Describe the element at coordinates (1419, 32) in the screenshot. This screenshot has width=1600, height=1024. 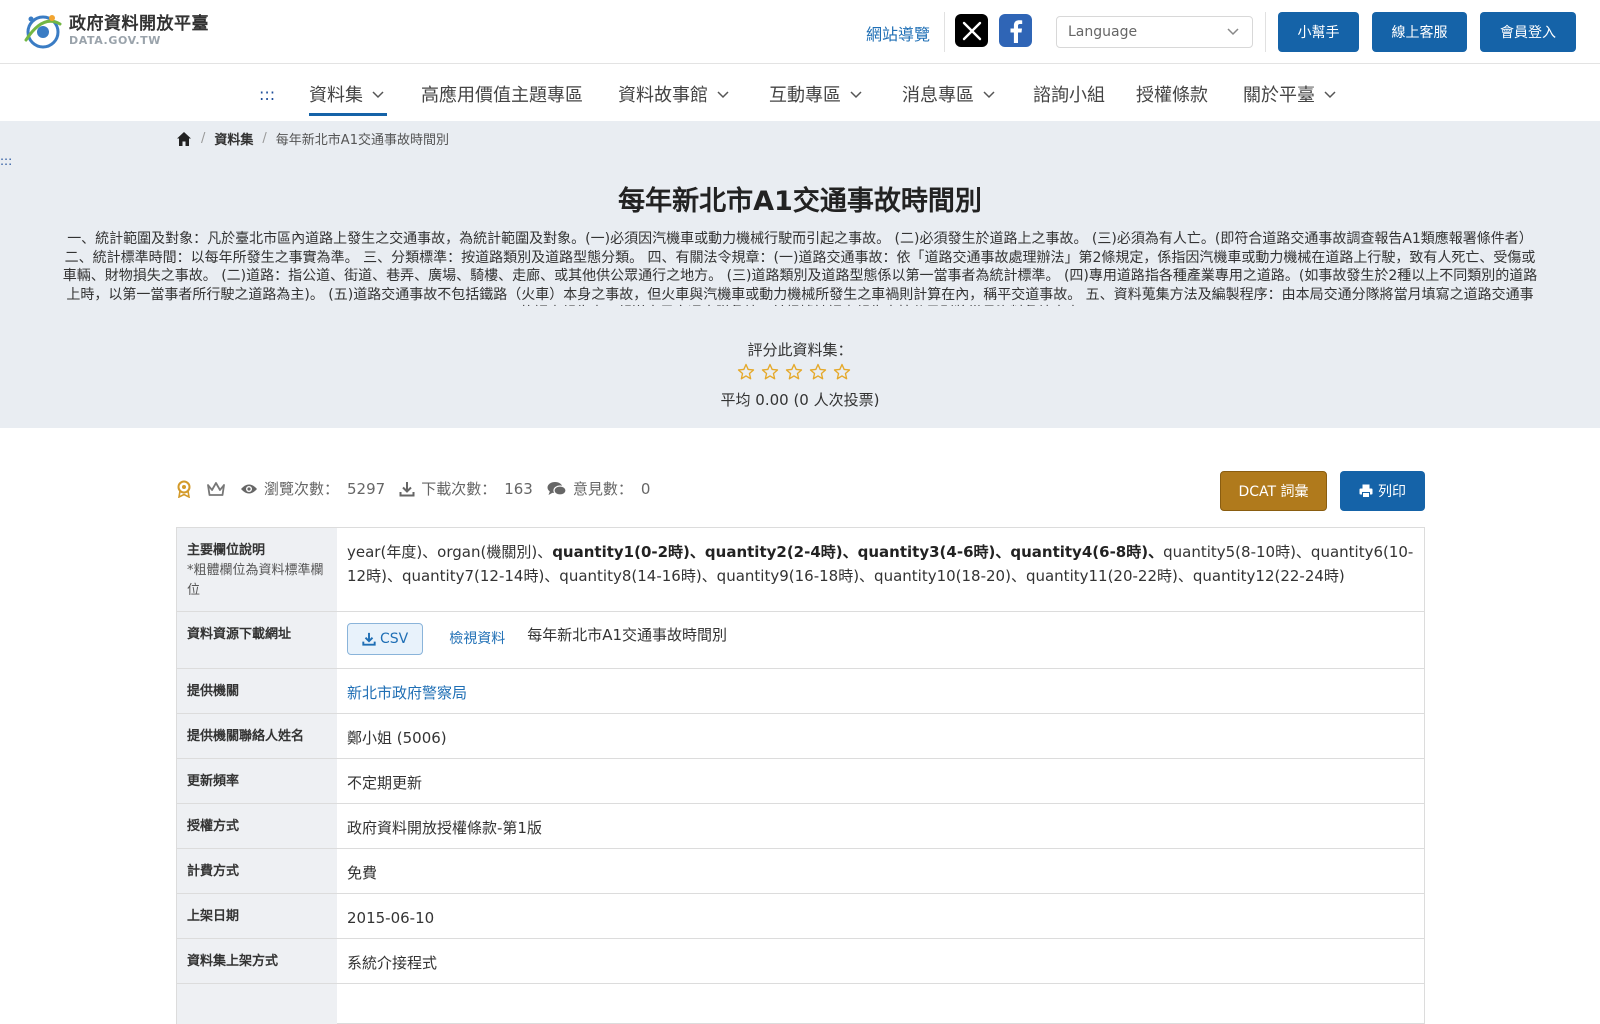
I see `online-service-button: 線上客服` at that location.